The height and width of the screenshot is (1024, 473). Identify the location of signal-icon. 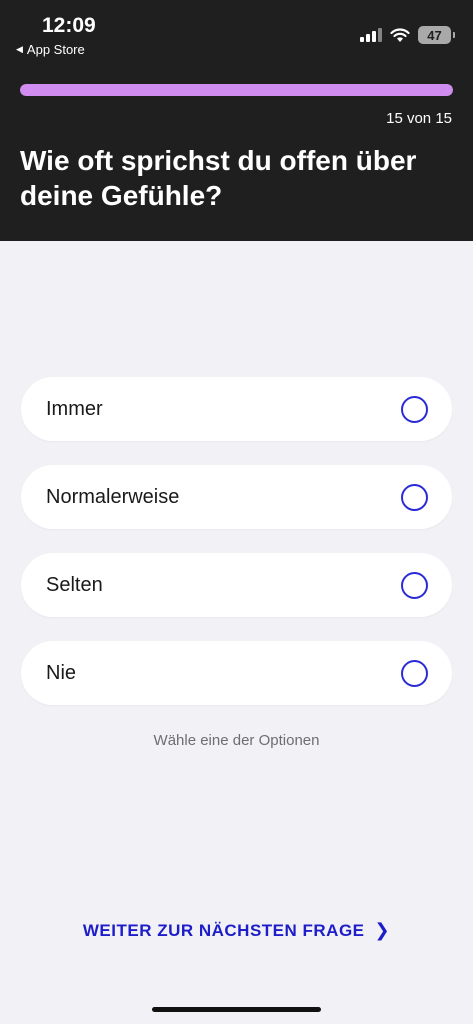
(371, 35).